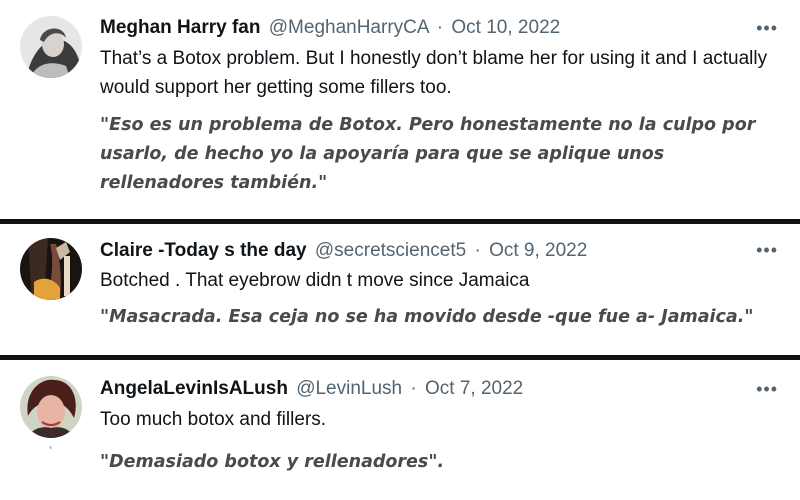  Describe the element at coordinates (194, 388) in the screenshot. I see `display-name: AngelaLevinIsALush` at that location.